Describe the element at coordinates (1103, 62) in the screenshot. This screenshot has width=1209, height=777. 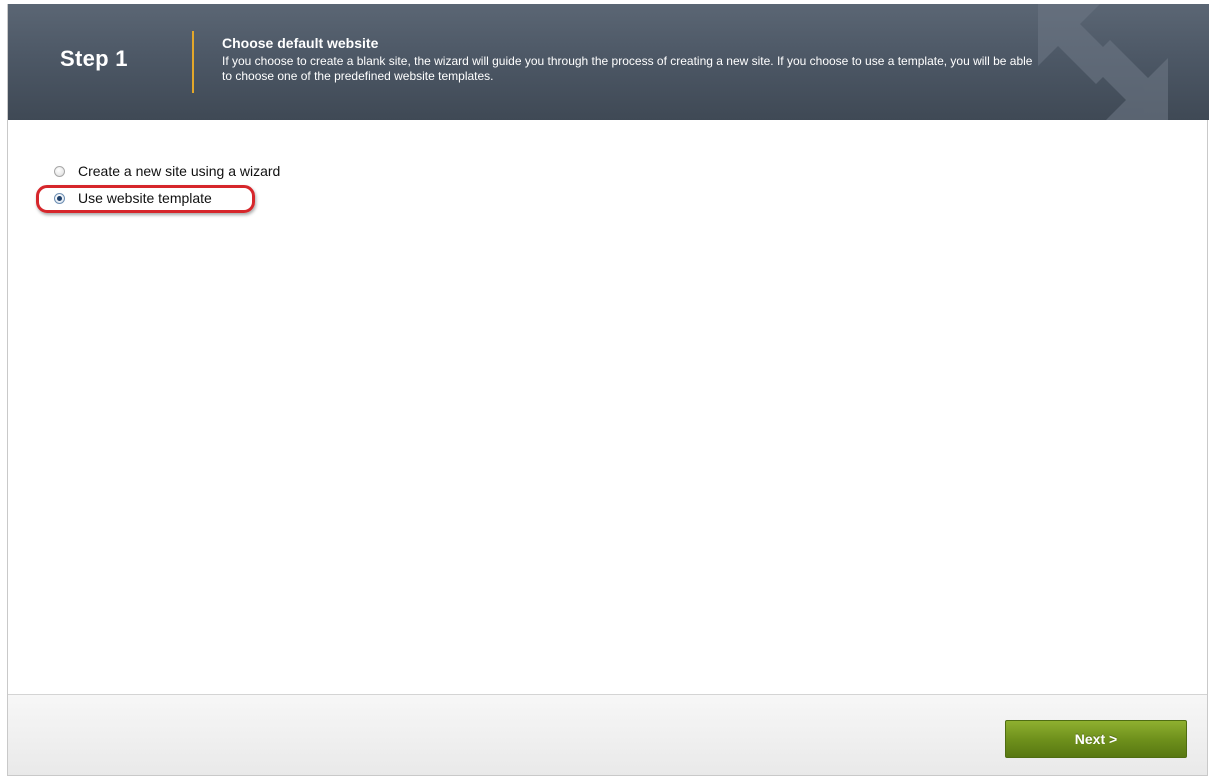
I see `resize-arrows-icon` at that location.